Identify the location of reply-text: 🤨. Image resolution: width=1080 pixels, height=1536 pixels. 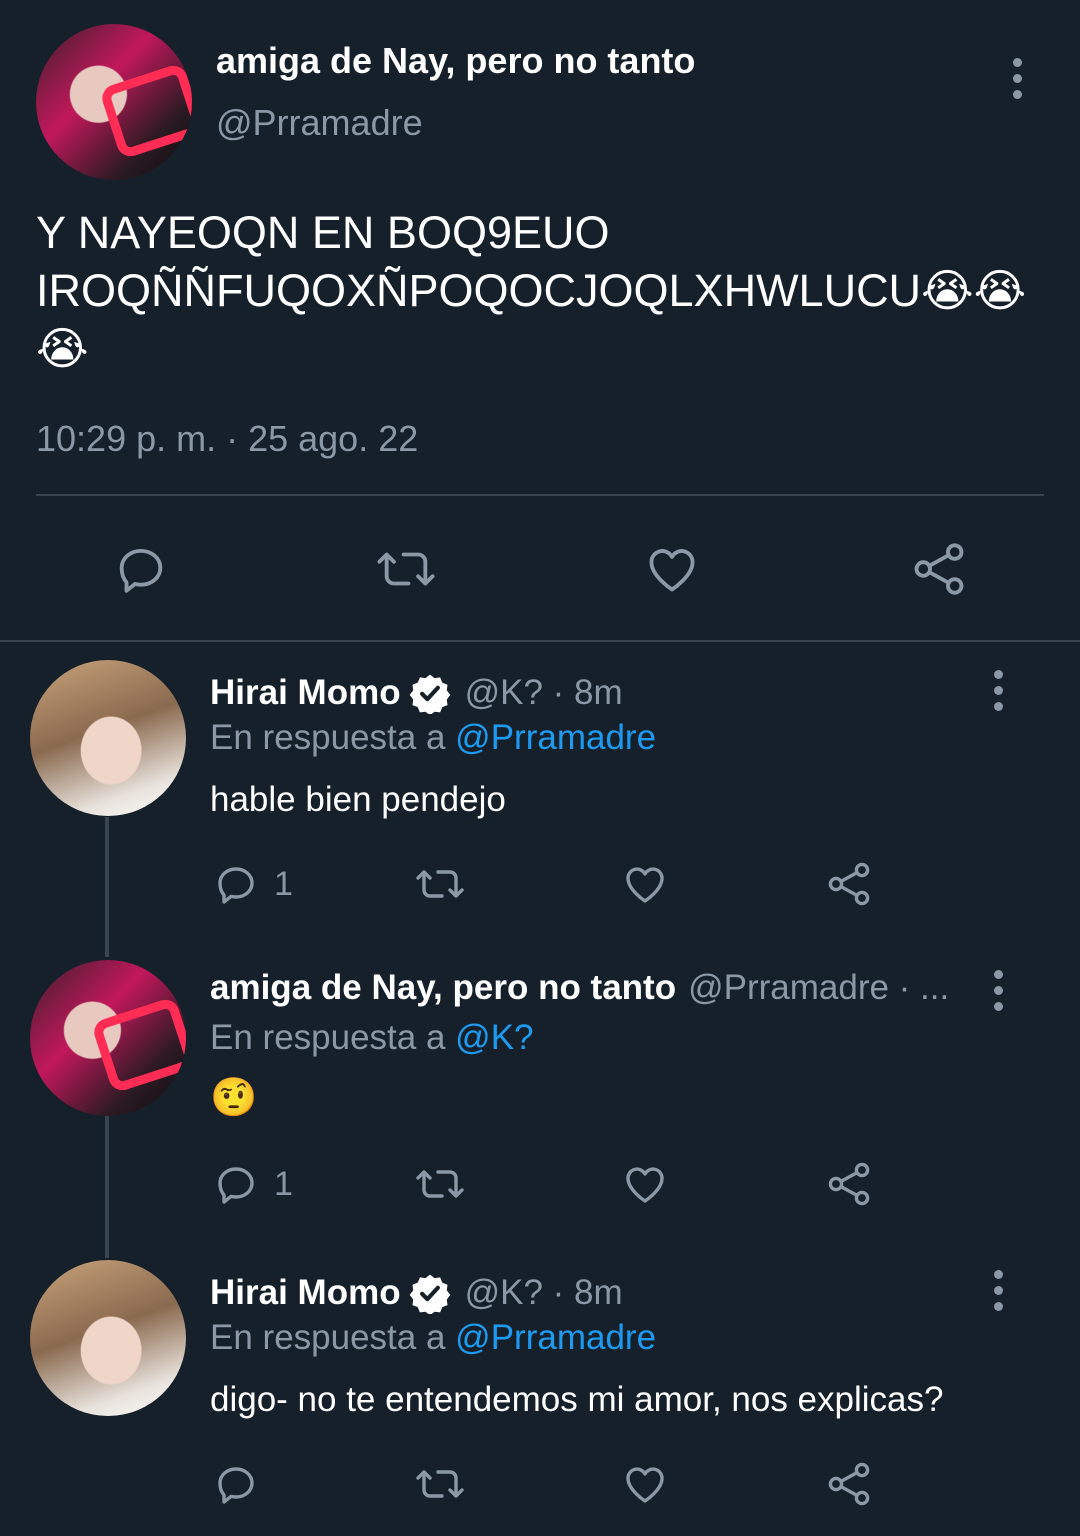
(234, 1098).